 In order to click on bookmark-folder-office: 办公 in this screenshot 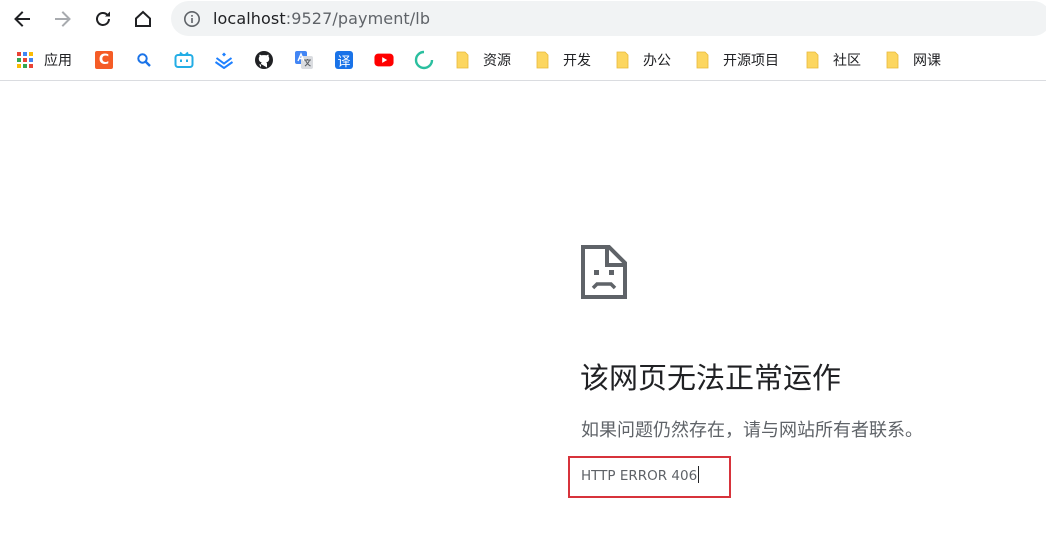, I will do `click(642, 60)`.